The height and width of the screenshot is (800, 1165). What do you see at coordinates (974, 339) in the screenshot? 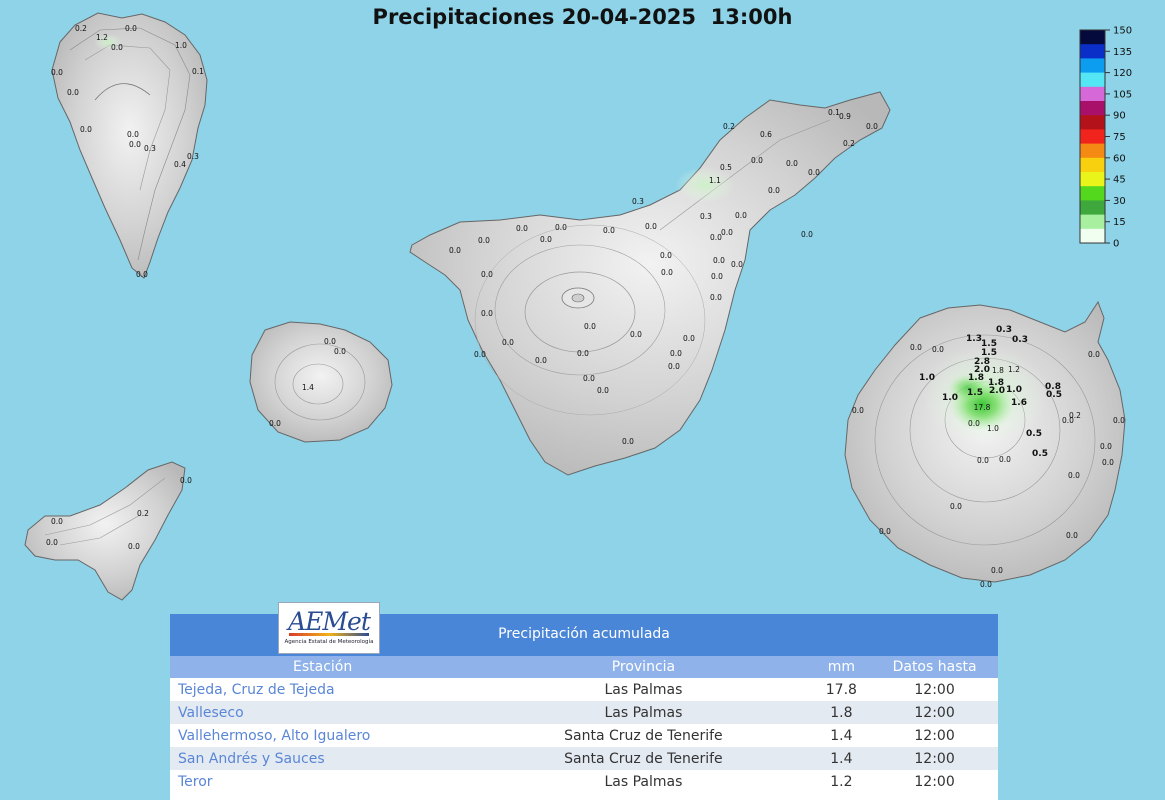
I see `station-value-label: 1.3` at bounding box center [974, 339].